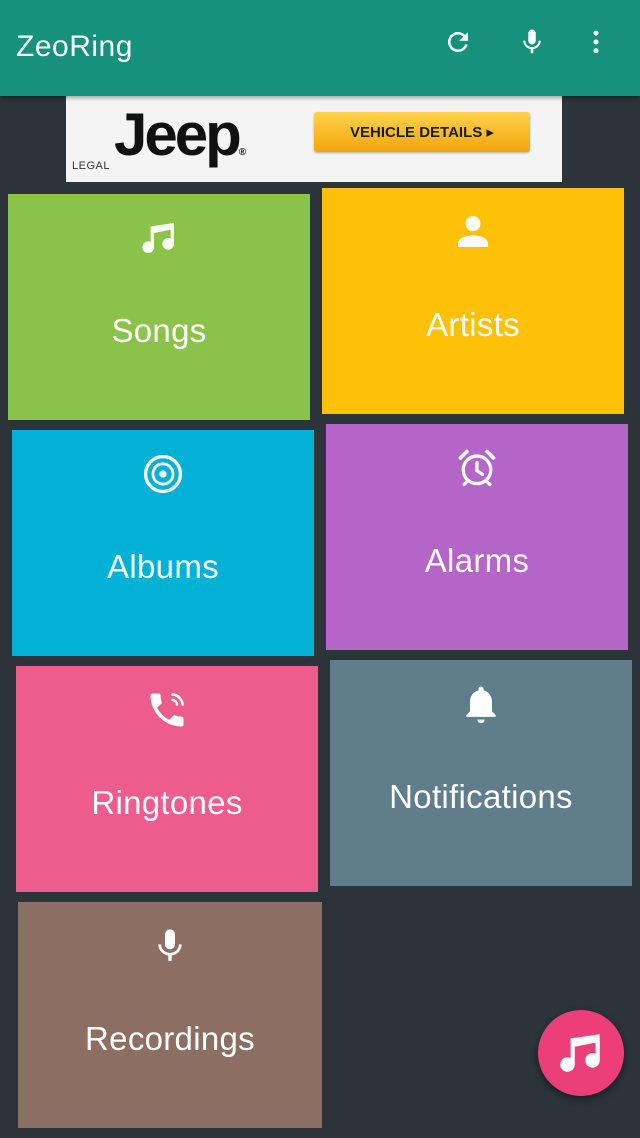 This screenshot has width=640, height=1138. Describe the element at coordinates (158, 238) in the screenshot. I see `music-note-icon` at that location.